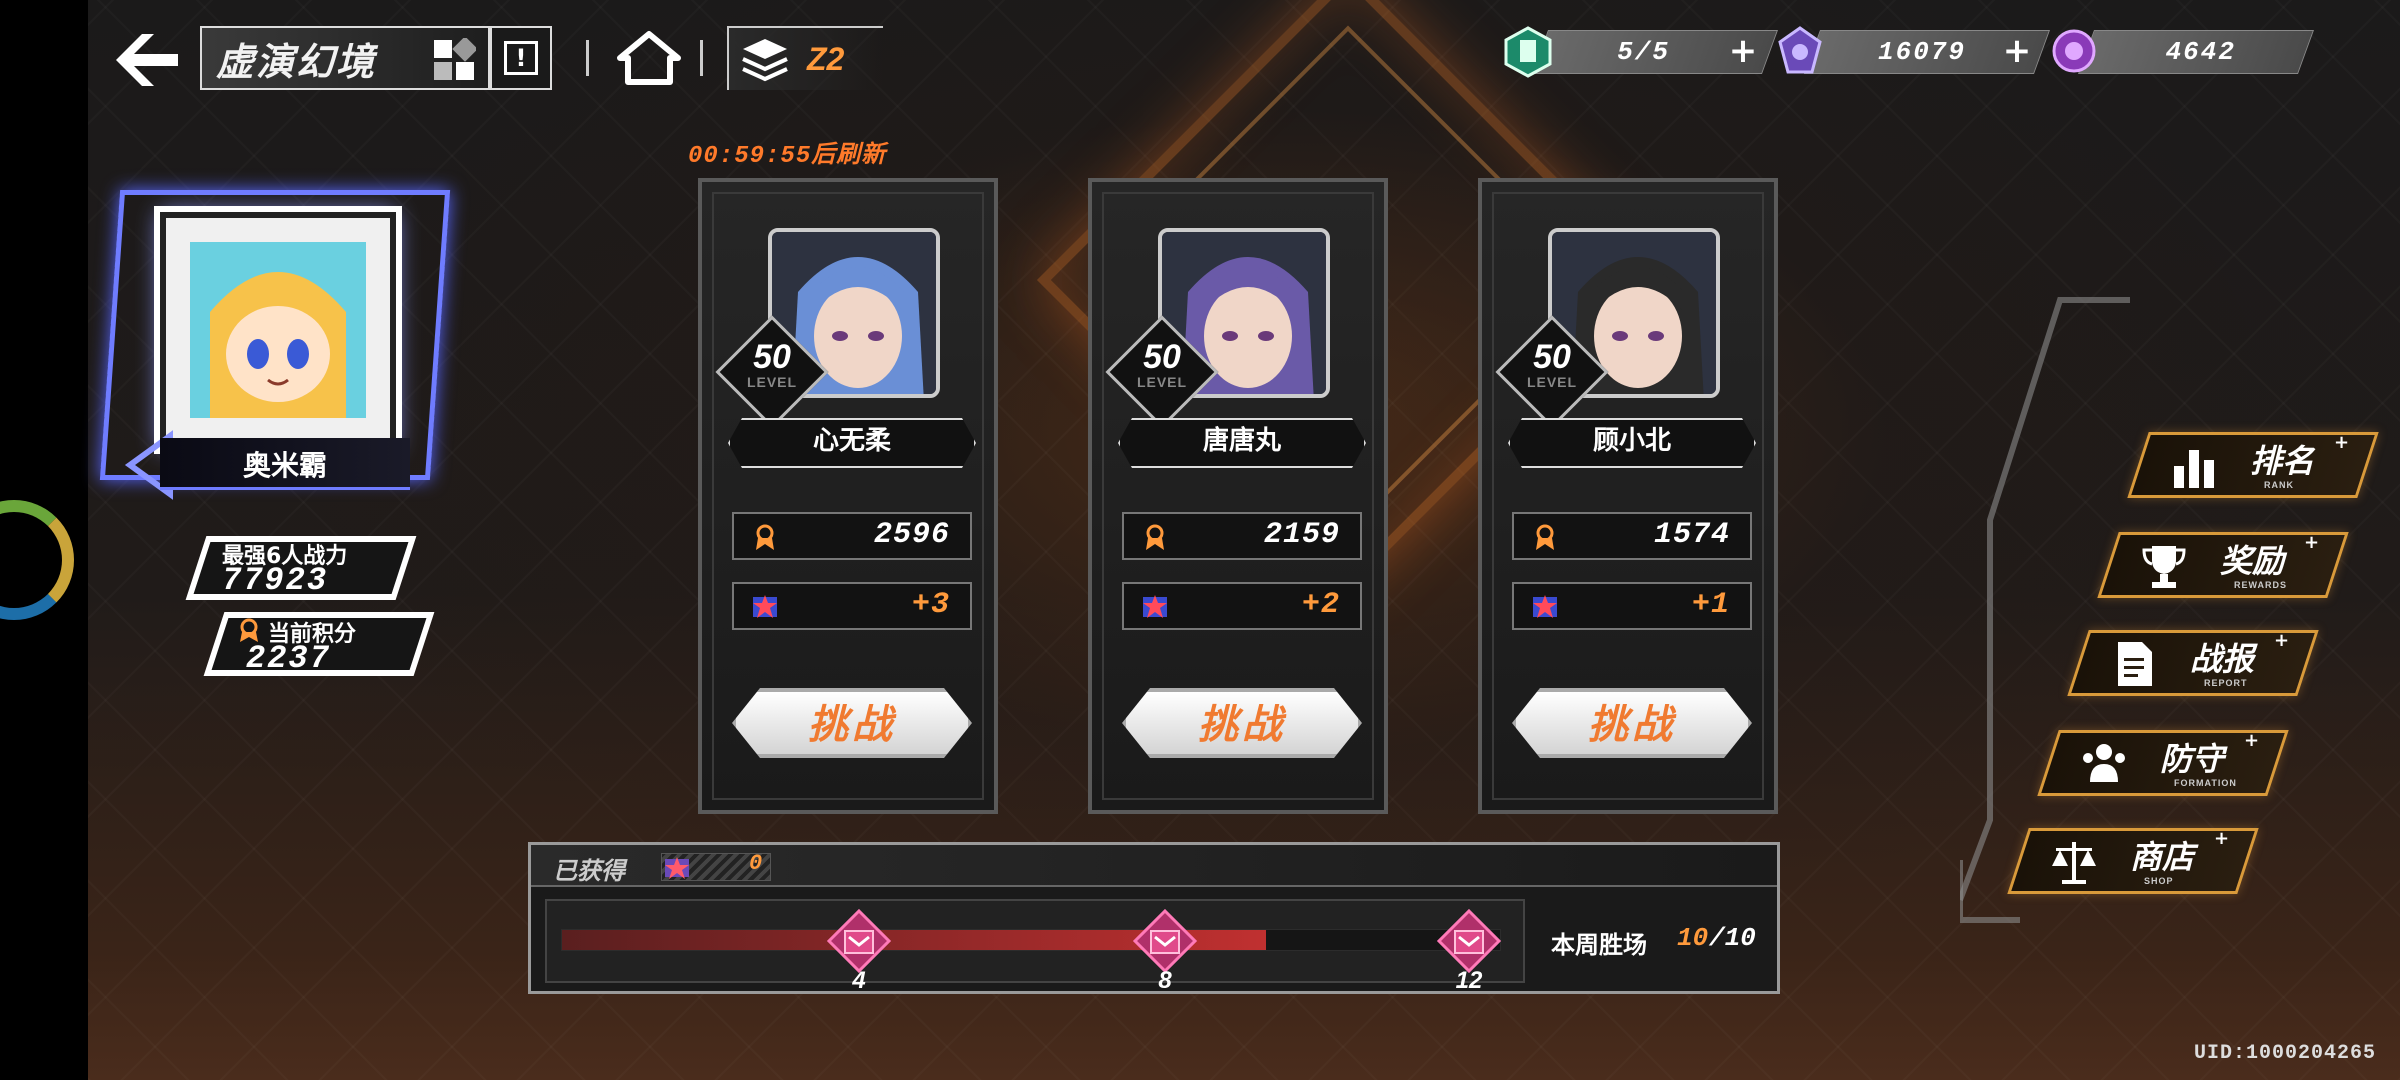 This screenshot has height=1080, width=2400. What do you see at coordinates (1643, 52) in the screenshot?
I see `stamina-value: 5/5` at bounding box center [1643, 52].